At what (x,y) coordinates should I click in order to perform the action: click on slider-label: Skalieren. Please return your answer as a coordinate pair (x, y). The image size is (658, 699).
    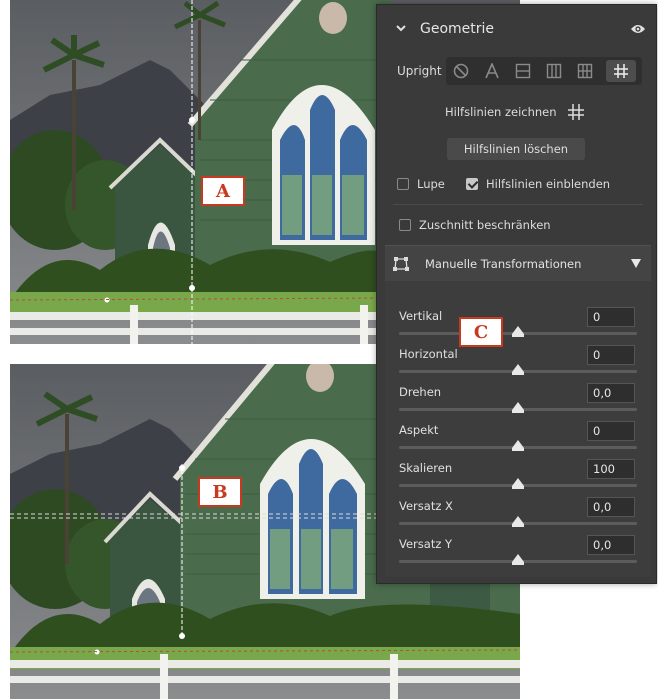
    Looking at the image, I should click on (426, 468).